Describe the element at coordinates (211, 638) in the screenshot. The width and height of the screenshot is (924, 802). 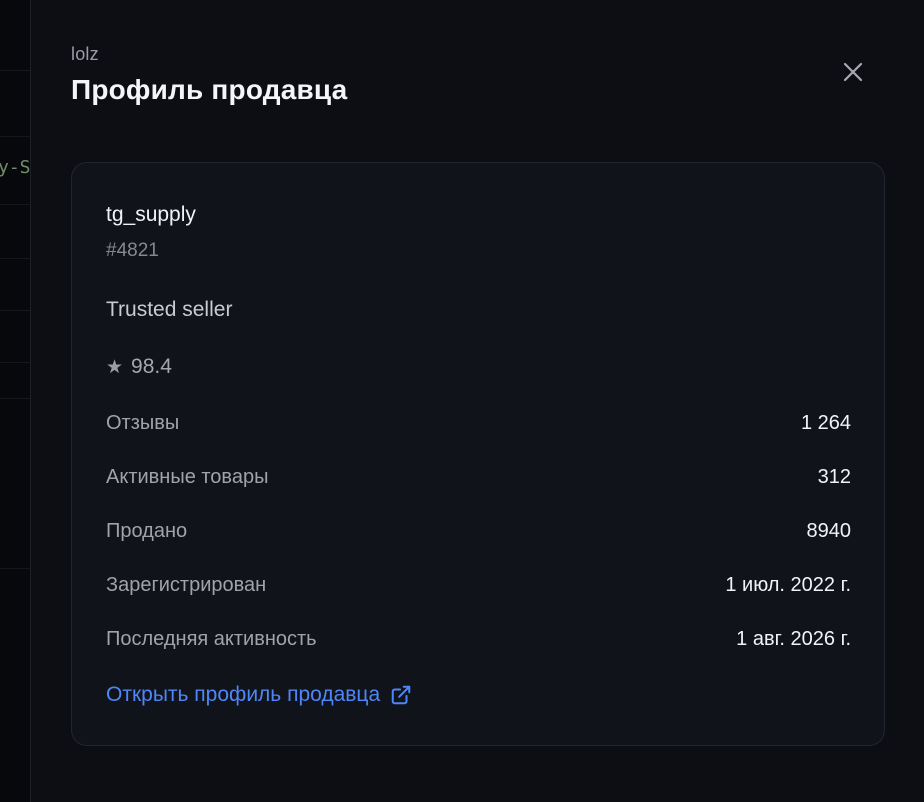
I see `stat-label: Последняя активность` at that location.